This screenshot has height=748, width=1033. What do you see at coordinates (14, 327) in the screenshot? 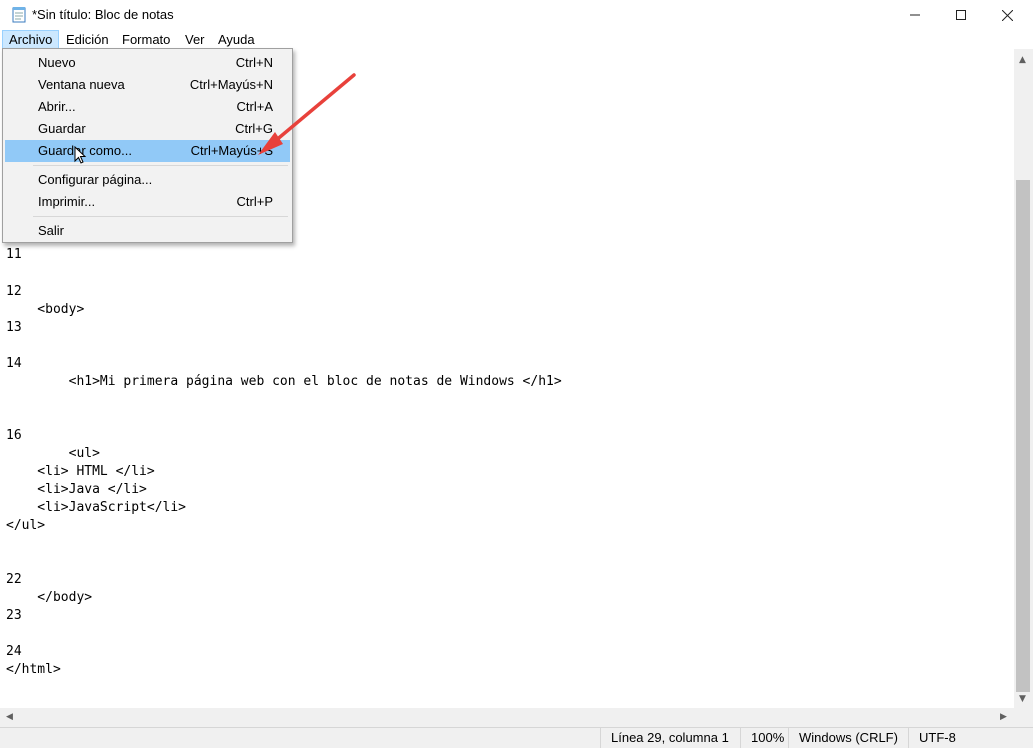
I see `editor-line: 13` at bounding box center [14, 327].